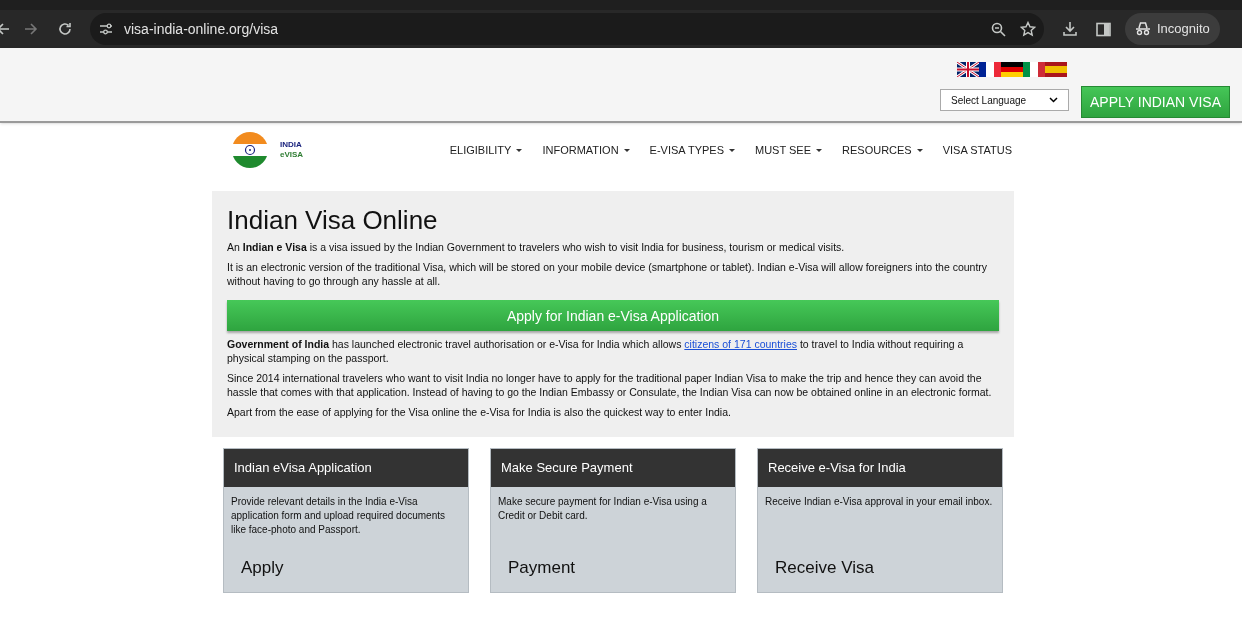 The width and height of the screenshot is (1242, 621). I want to click on card-text: Provide relevant details in the India e-Visa application form and upload required documents like face-photo and Passport., so click(338, 516).